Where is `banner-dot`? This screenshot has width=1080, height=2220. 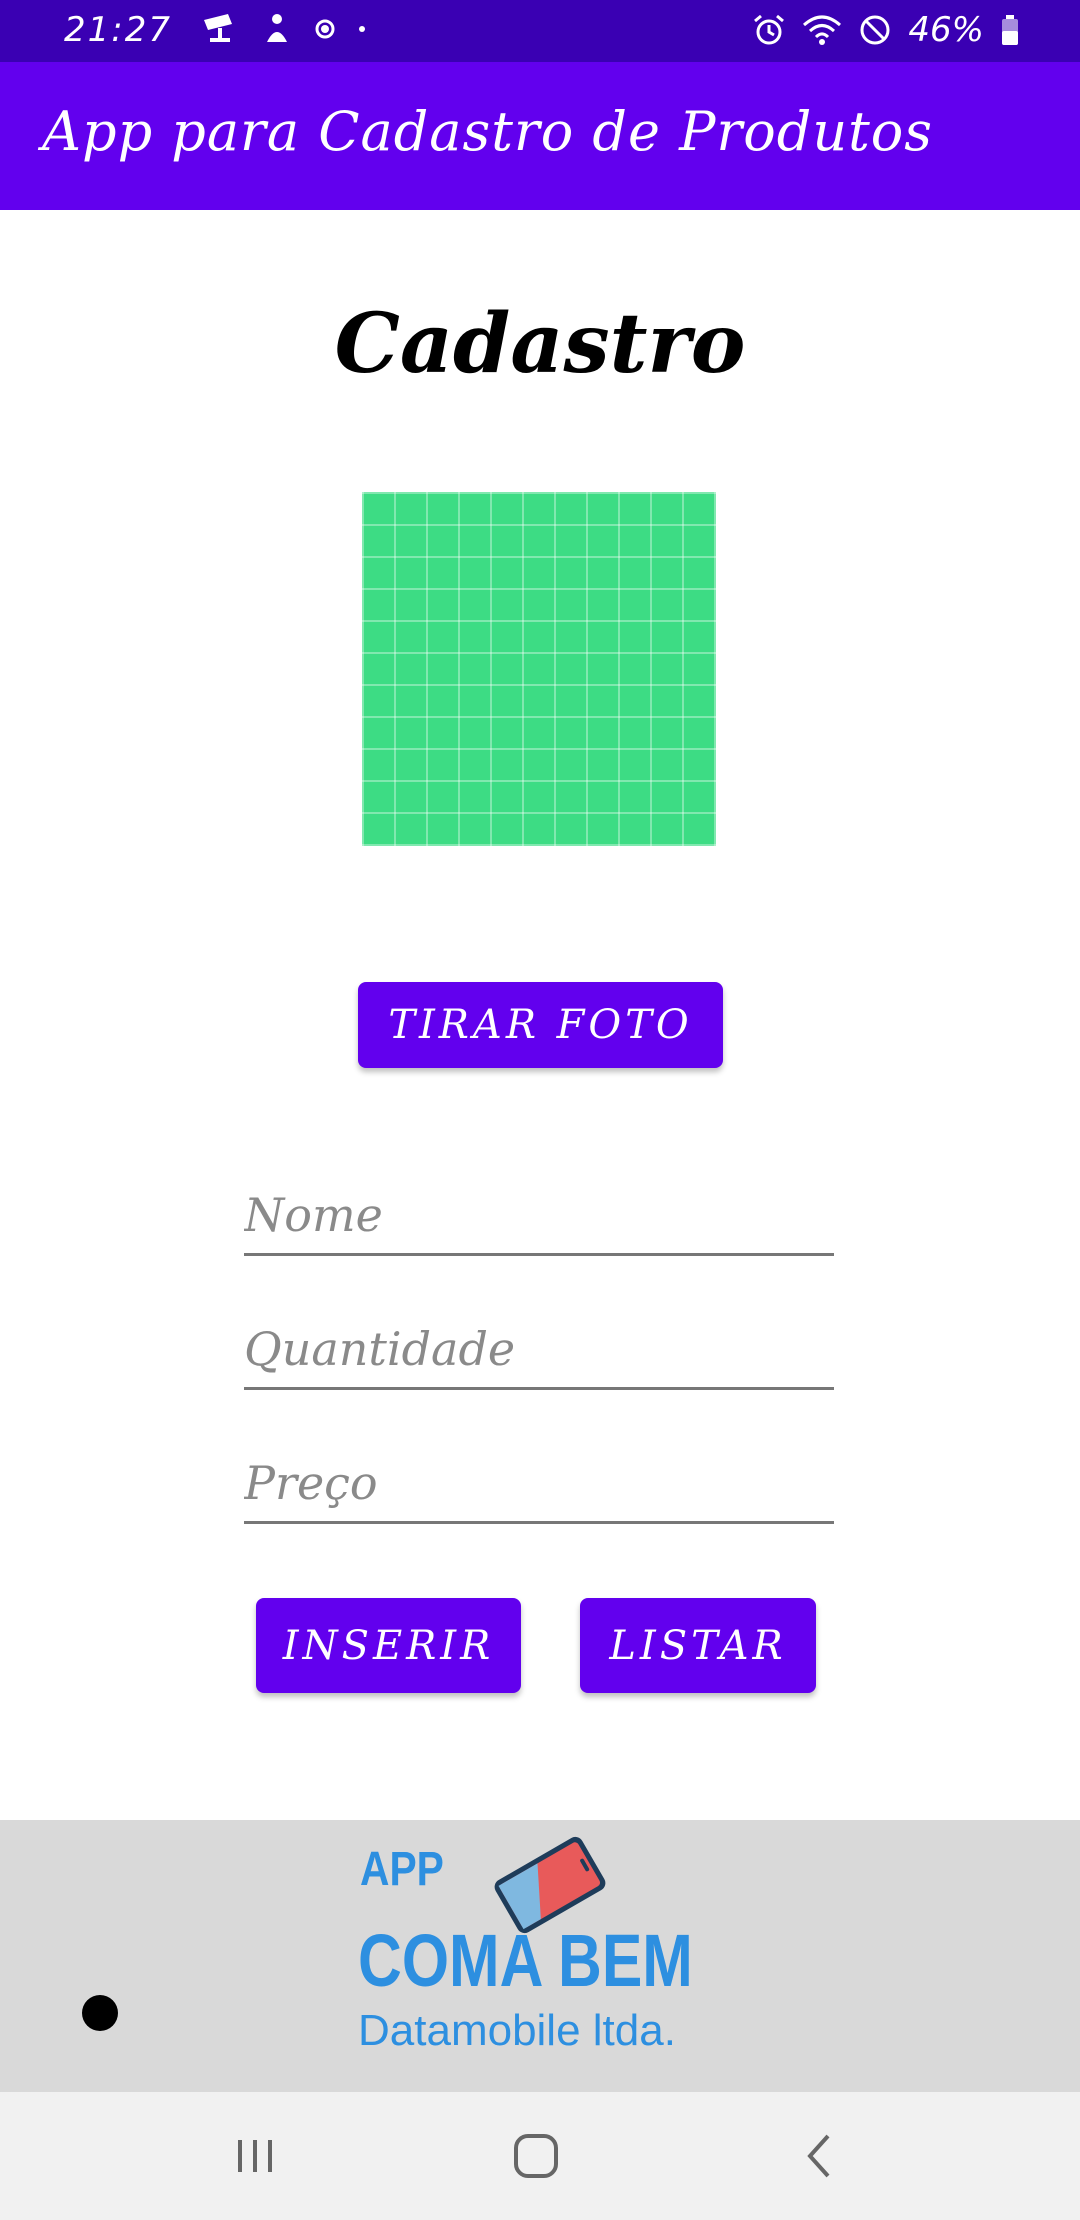 banner-dot is located at coordinates (100, 2013).